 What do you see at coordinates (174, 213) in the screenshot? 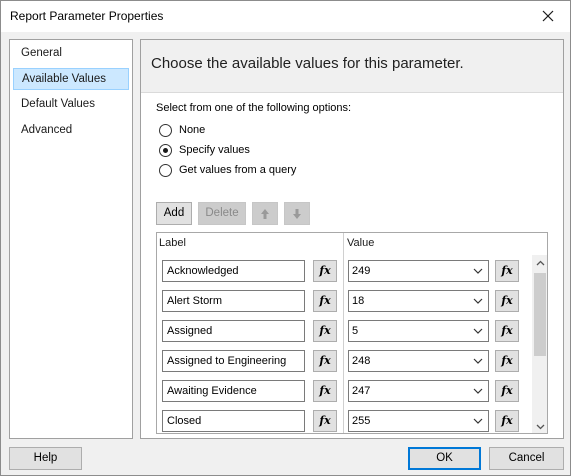
I see `add-button: Add` at bounding box center [174, 213].